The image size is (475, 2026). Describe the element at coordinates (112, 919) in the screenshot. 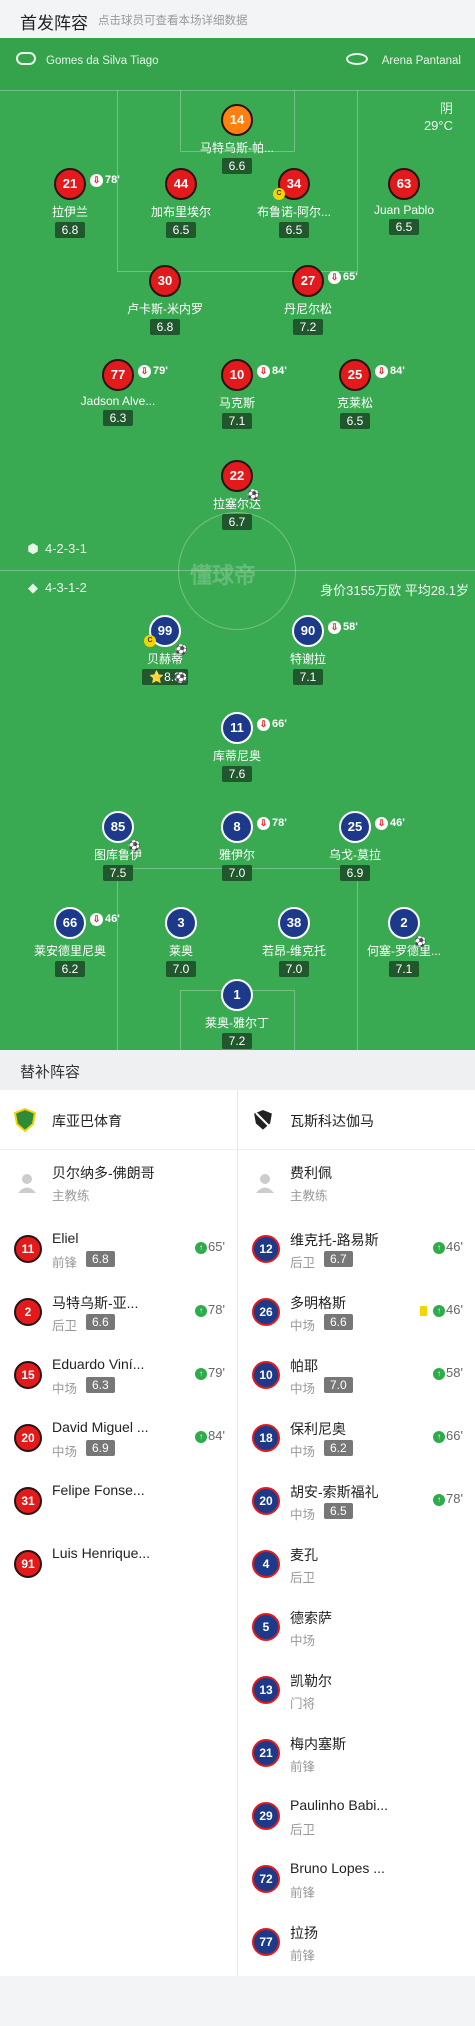

I see `sub-minute: 46'` at that location.